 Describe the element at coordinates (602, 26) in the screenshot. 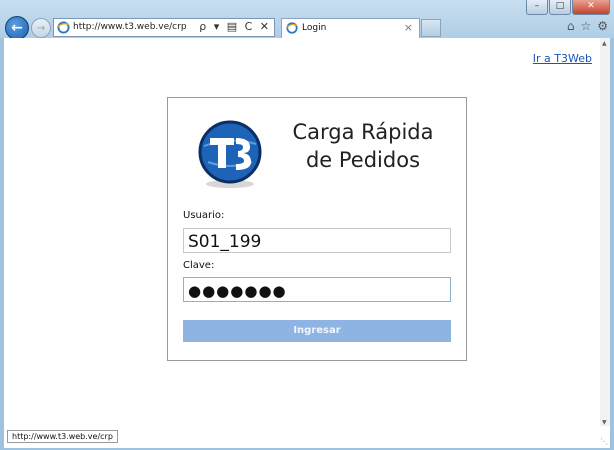

I see `gear-icon: ⚙` at that location.